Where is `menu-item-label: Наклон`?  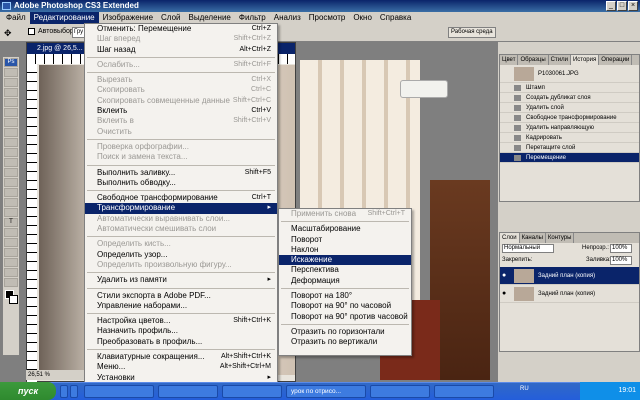 menu-item-label: Наклон is located at coordinates (305, 249).